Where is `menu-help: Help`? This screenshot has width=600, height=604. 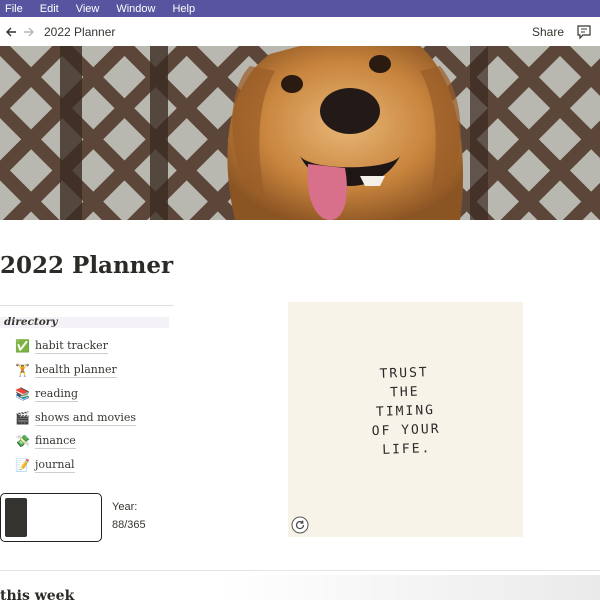 menu-help: Help is located at coordinates (183, 9).